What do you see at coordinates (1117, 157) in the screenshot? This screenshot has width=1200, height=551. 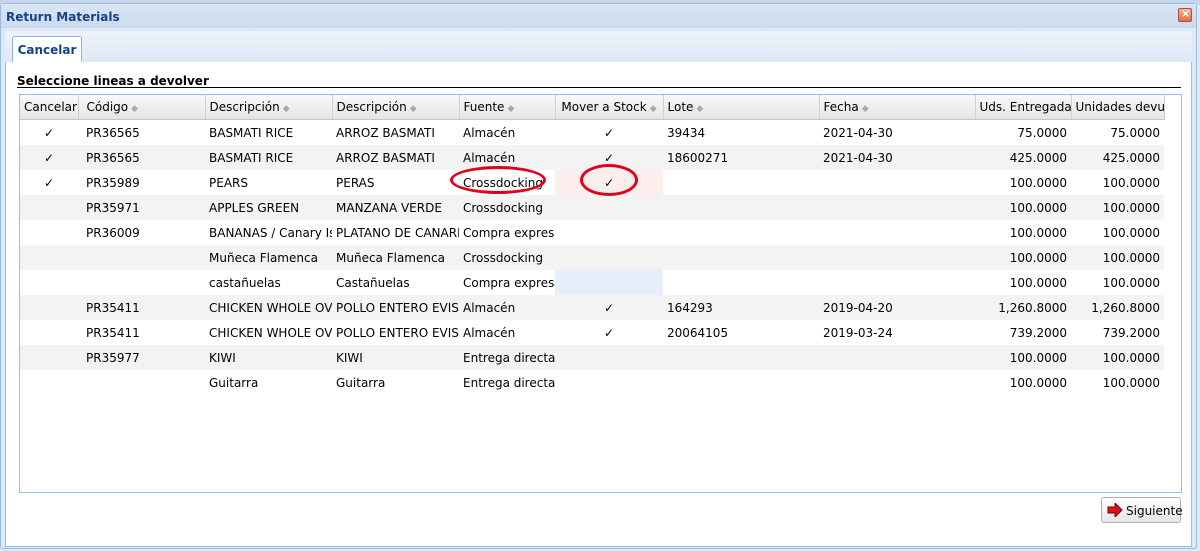 I see `cell-returned: 425.0000` at bounding box center [1117, 157].